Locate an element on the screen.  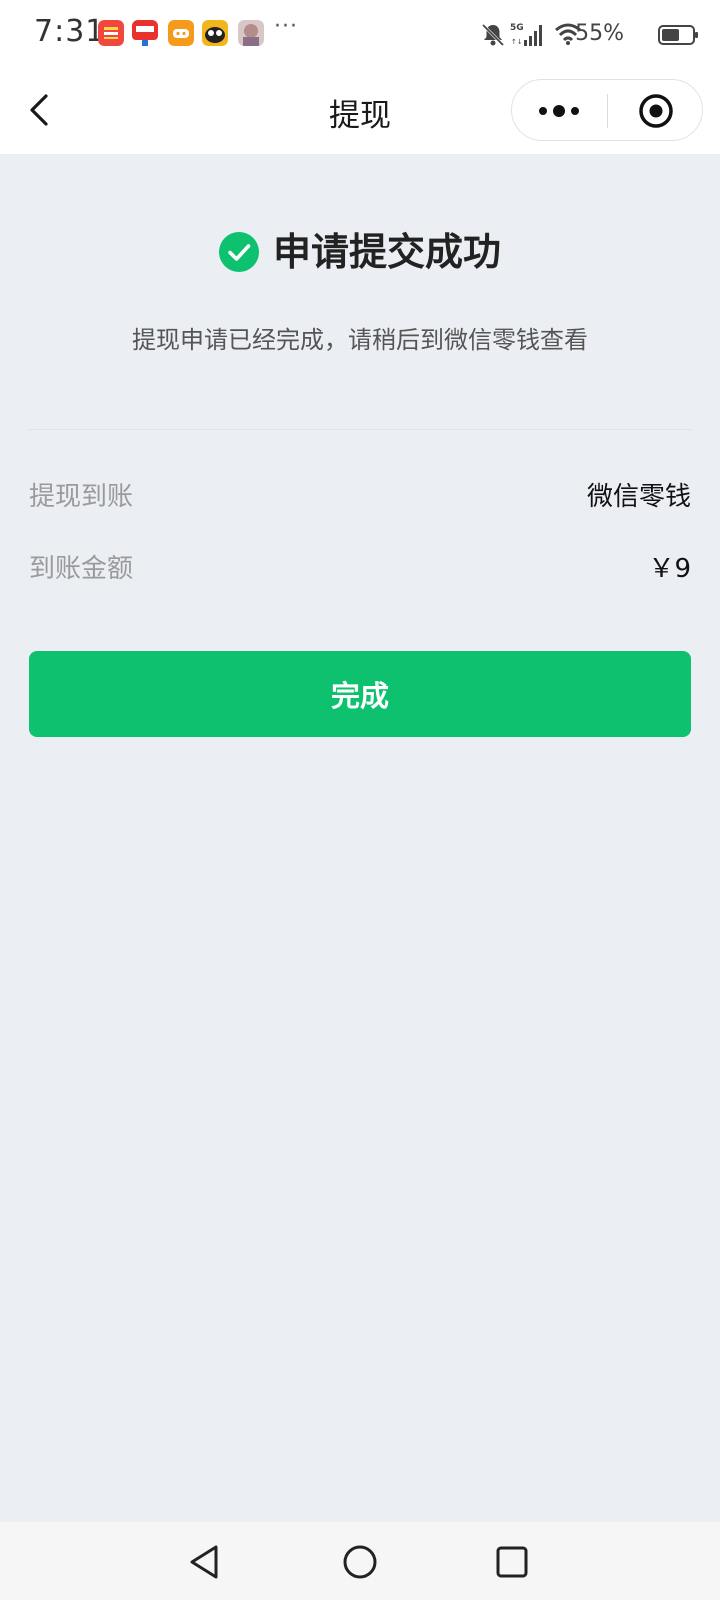
battery-icon is located at coordinates (678, 35).